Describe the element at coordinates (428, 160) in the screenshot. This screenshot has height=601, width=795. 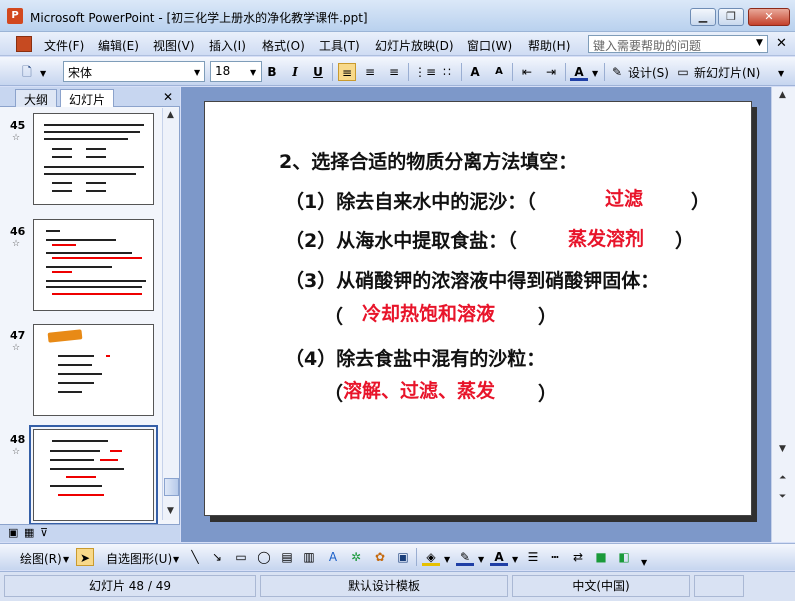
I see `slide-heading: 2、选择合适的物质分离方法填空：` at that location.